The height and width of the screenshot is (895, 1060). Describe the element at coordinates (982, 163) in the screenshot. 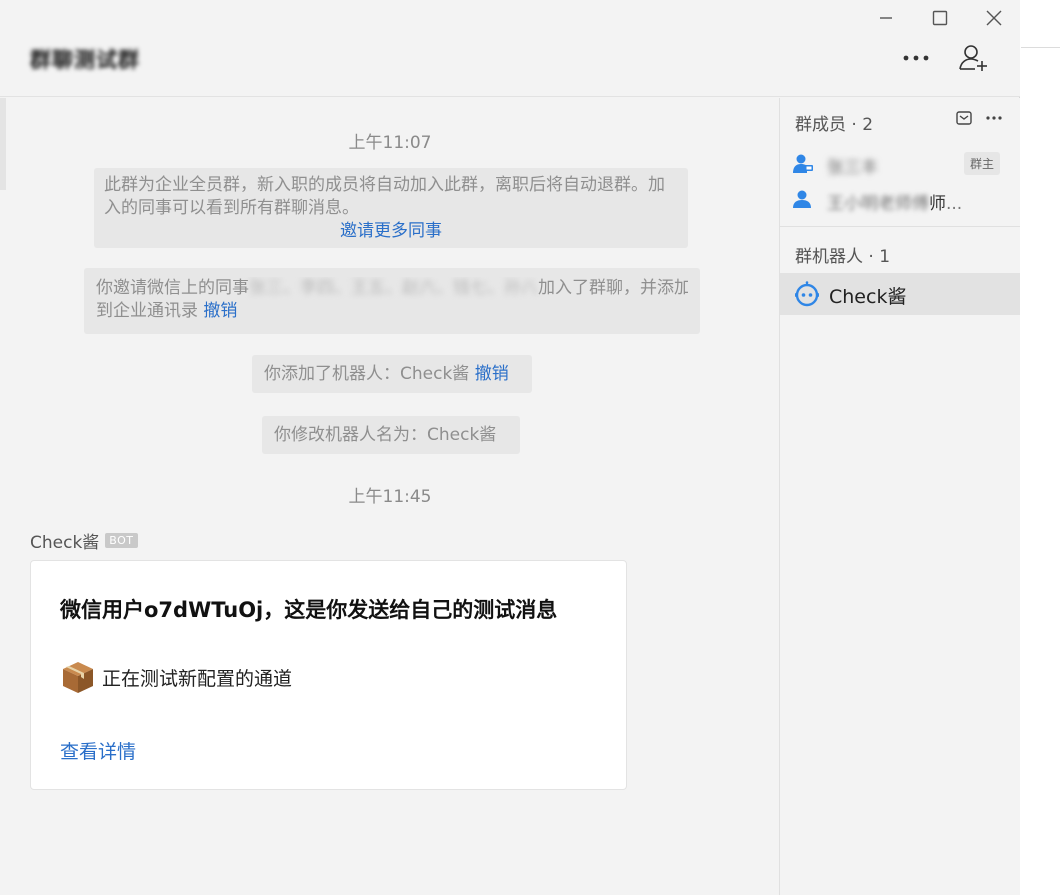

I see `owner-badge: 群主` at that location.